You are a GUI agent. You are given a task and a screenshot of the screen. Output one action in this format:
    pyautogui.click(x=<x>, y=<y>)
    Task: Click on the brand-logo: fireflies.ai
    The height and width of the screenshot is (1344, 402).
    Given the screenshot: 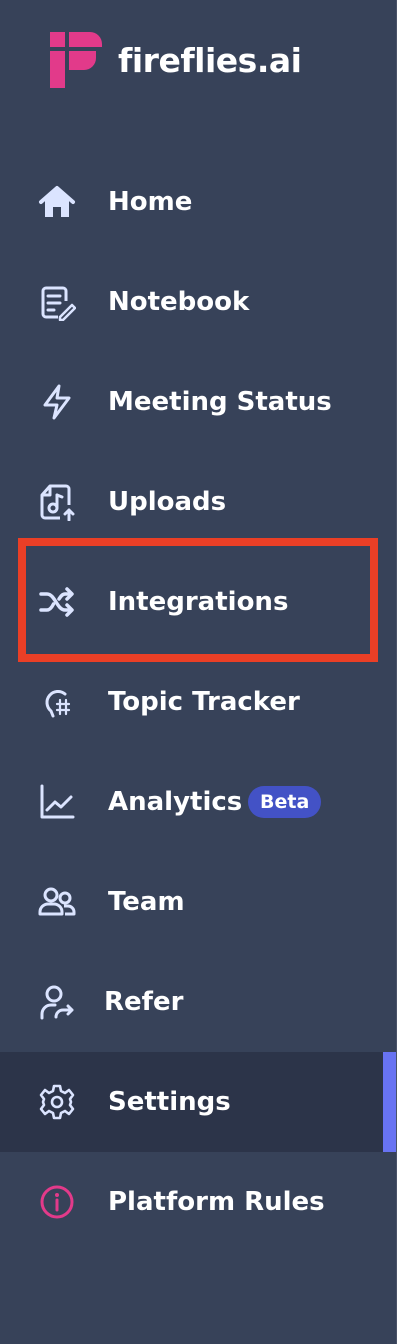 What is the action you would take?
    pyautogui.click(x=176, y=60)
    